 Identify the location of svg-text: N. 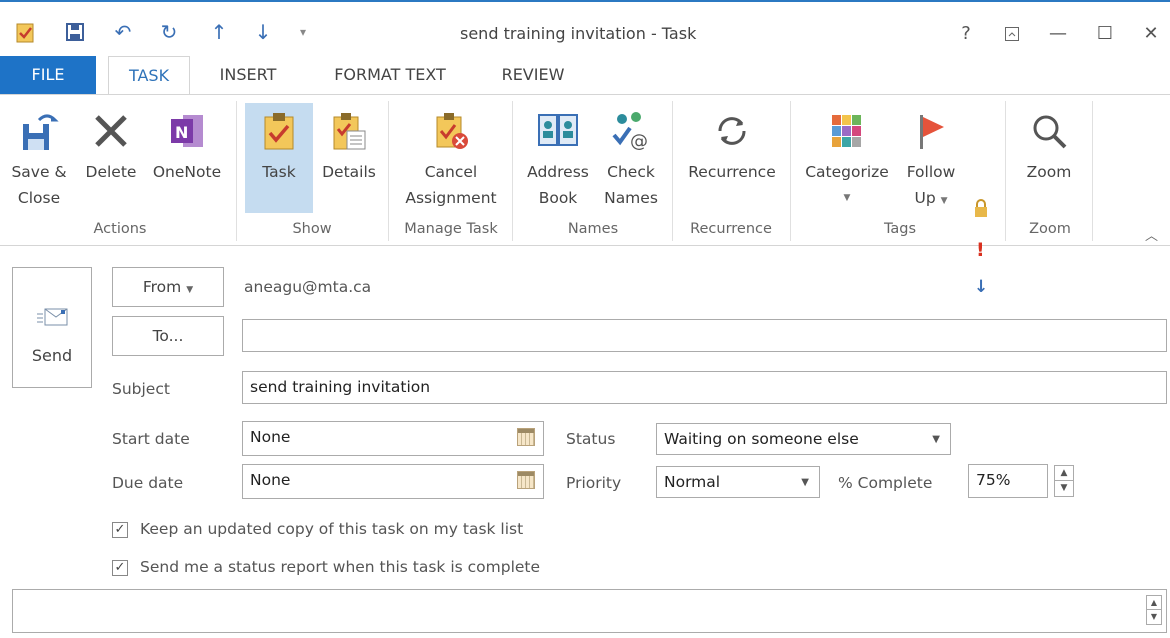
(181, 132).